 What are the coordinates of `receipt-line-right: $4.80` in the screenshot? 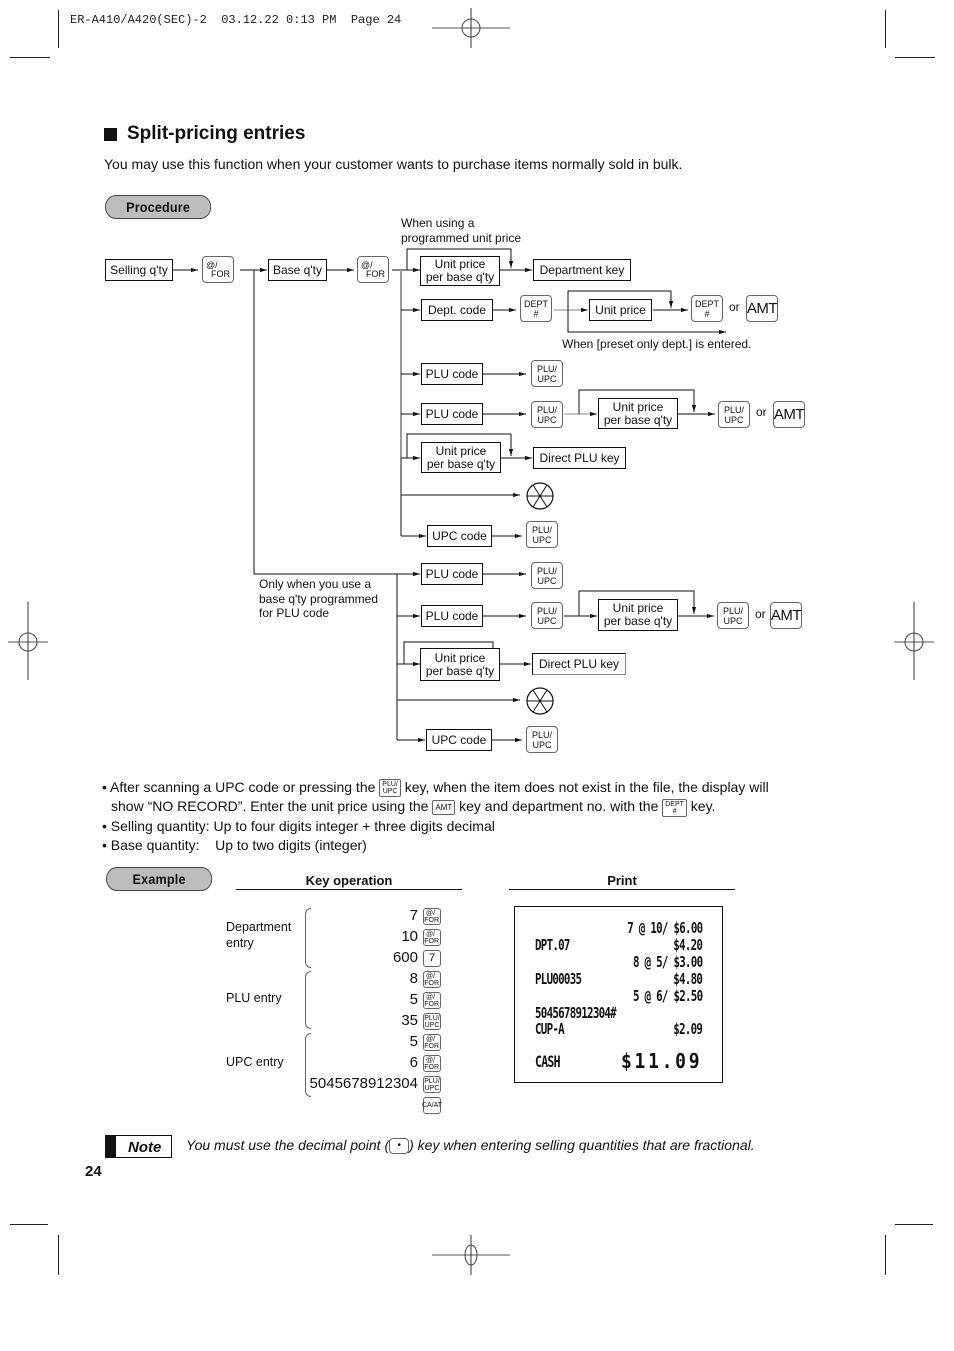 It's located at (688, 979).